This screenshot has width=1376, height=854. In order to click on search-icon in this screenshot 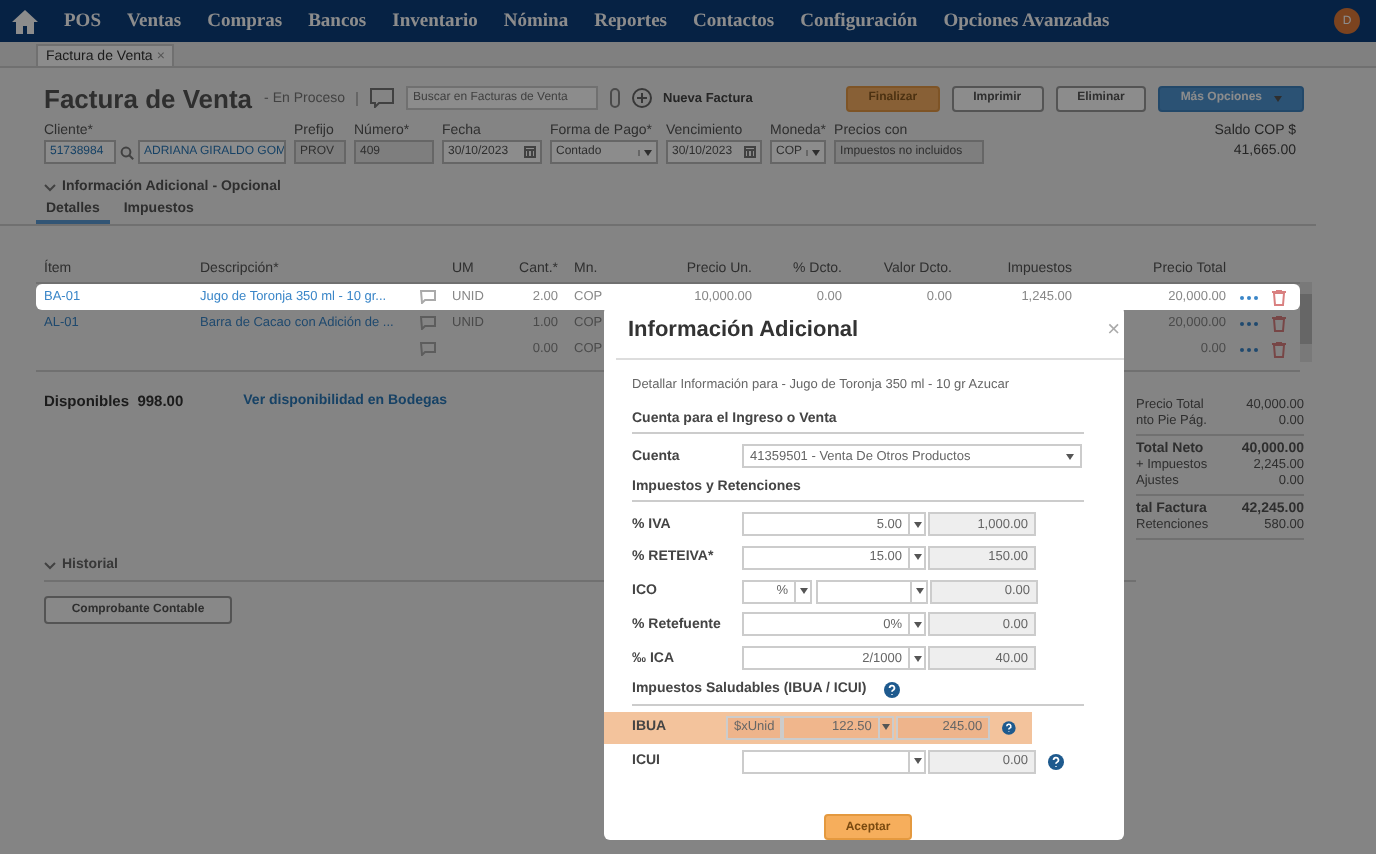, I will do `click(127, 152)`.